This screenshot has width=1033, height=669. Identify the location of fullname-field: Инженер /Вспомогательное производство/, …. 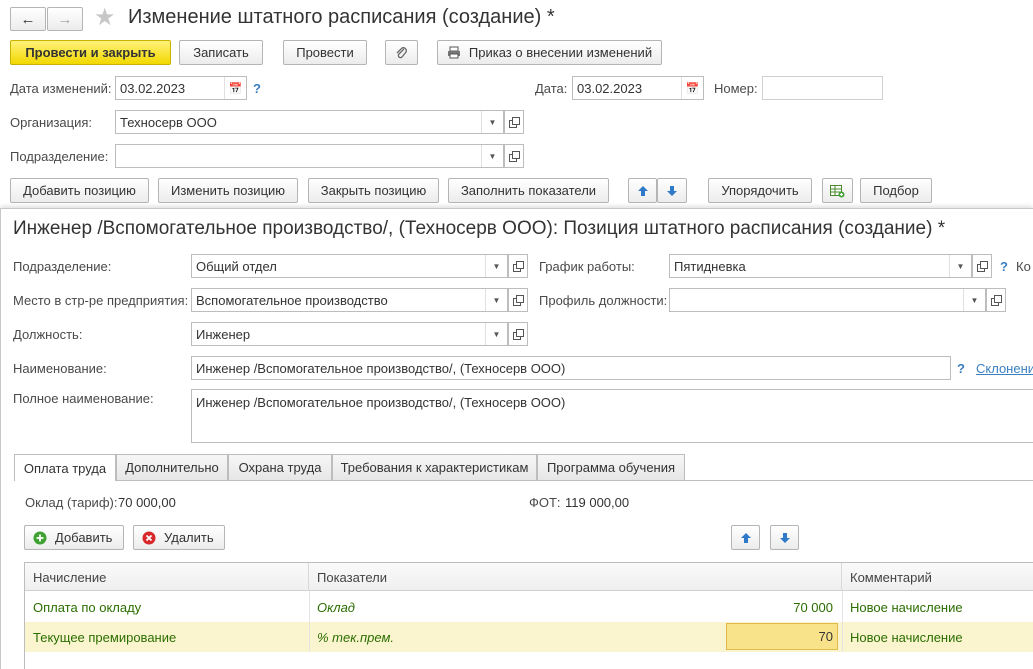
(612, 416).